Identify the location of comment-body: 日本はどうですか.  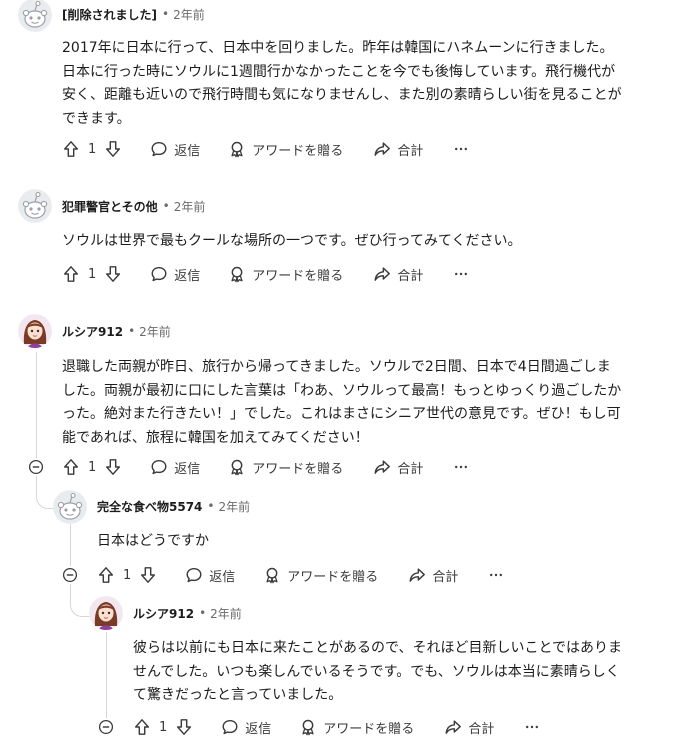
(153, 541).